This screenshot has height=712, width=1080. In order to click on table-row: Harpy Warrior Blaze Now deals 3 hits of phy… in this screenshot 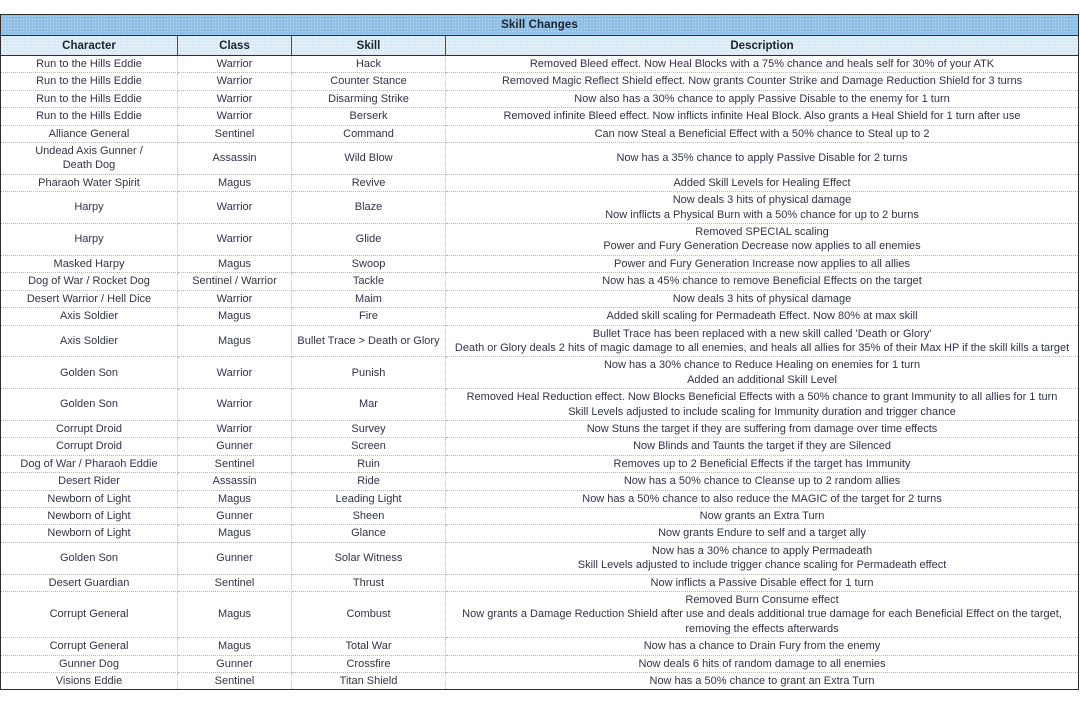, I will do `click(540, 208)`.